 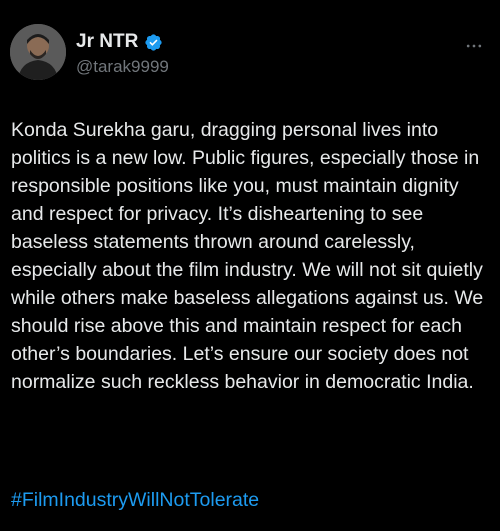 I want to click on author-display-name: Jr NTR, so click(x=107, y=42).